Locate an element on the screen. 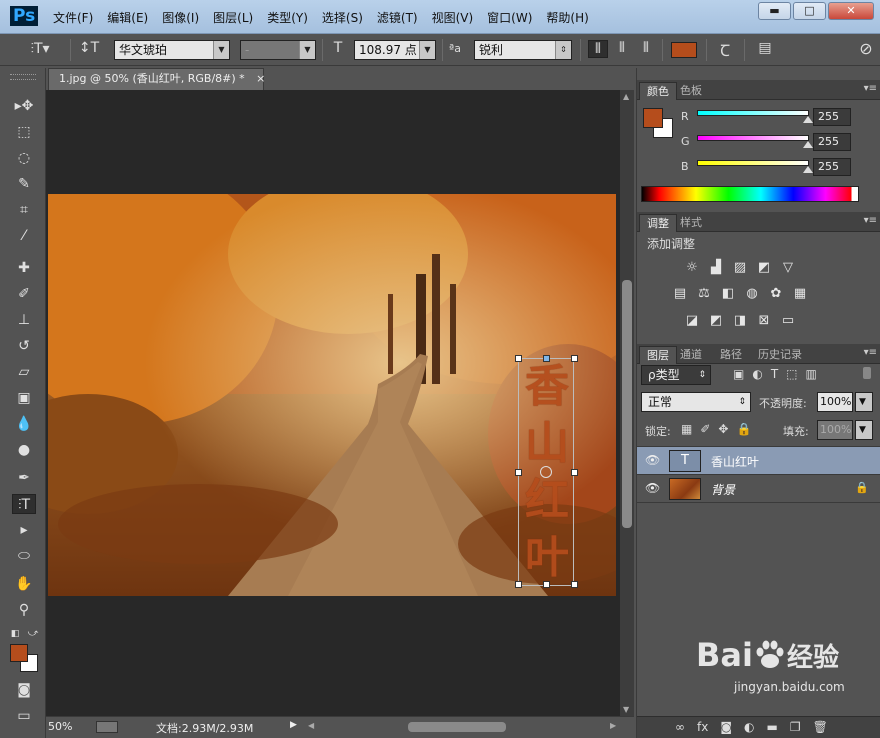 The height and width of the screenshot is (738, 880). close-button: ✕ is located at coordinates (851, 11).